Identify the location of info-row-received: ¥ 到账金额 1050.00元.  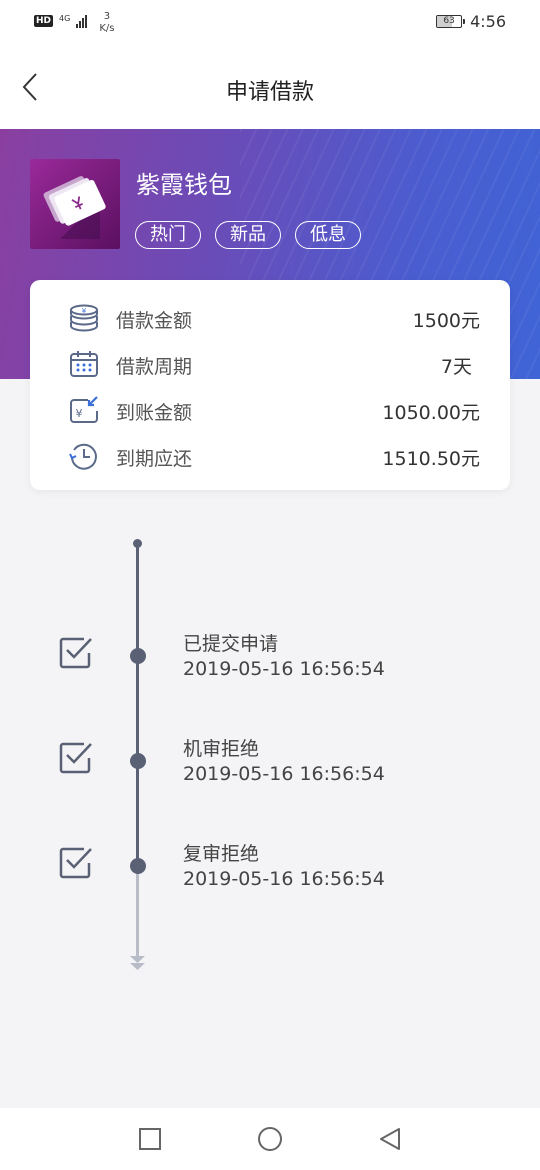
(270, 410).